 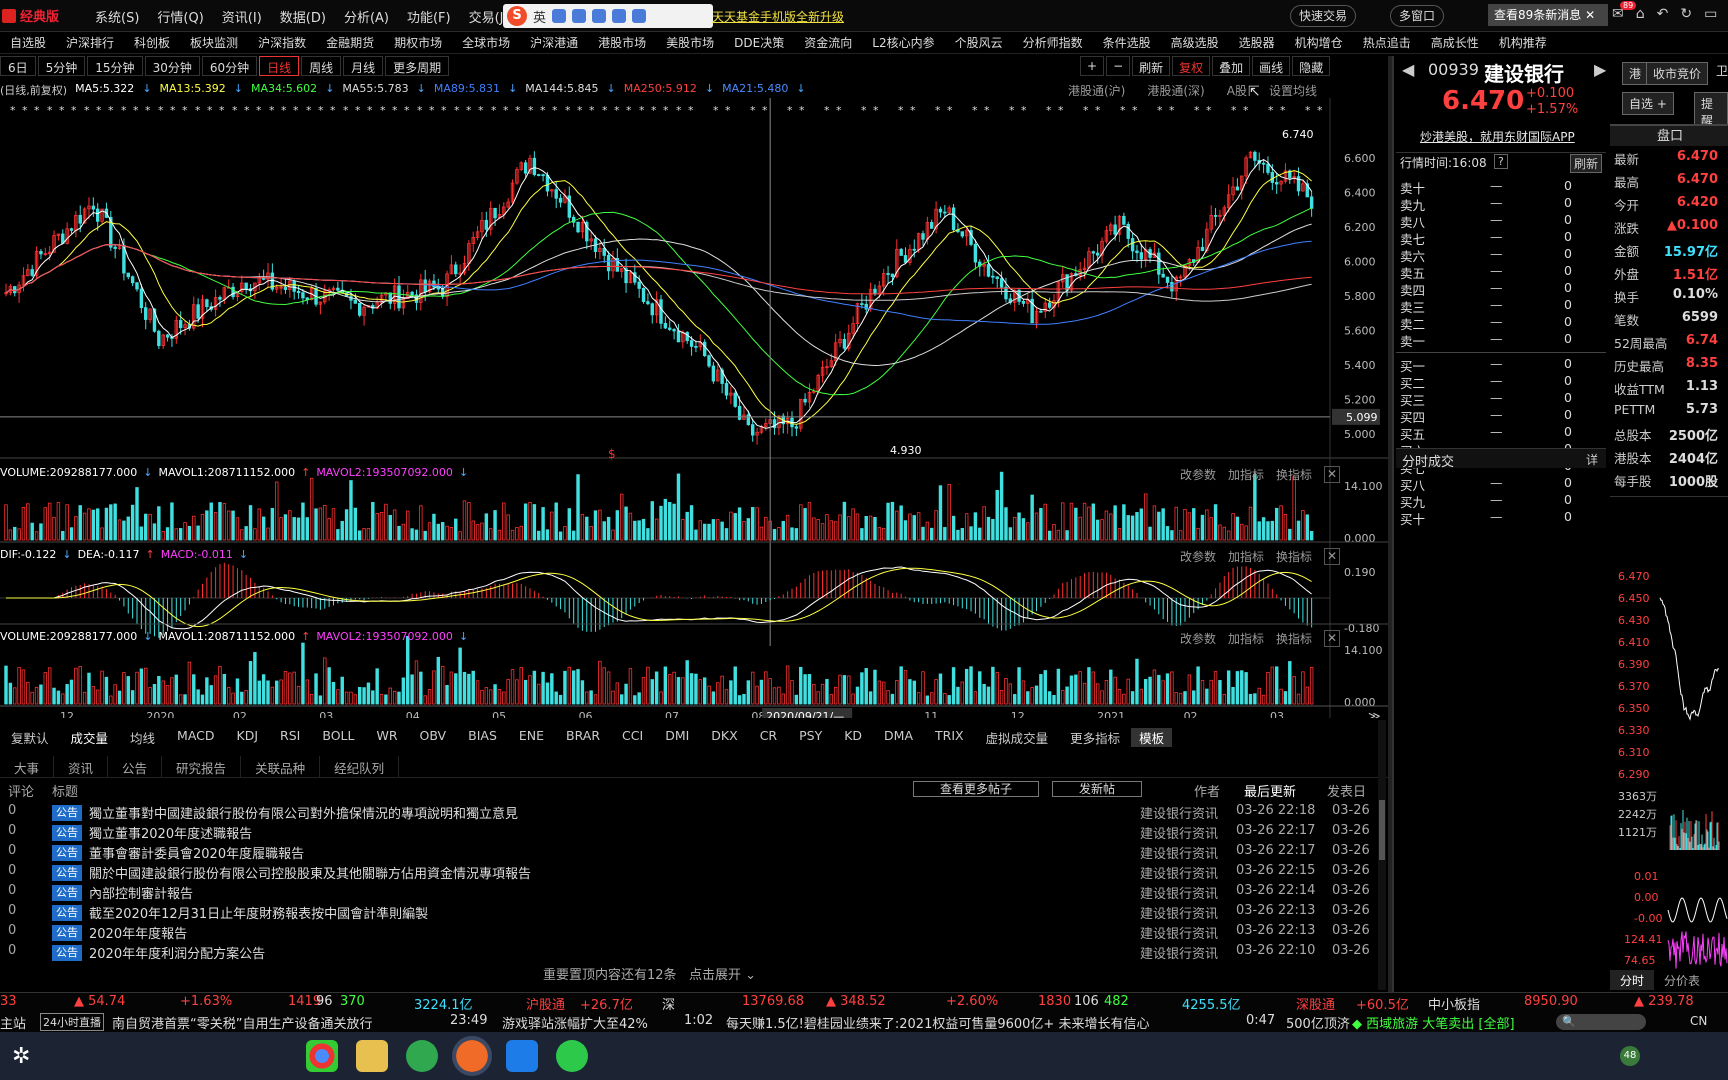 What do you see at coordinates (694, 893) in the screenshot?
I see `news-row: 0 公告 內部控制審計報告 建设银行资讯 03-26 22:14 03-26` at bounding box center [694, 893].